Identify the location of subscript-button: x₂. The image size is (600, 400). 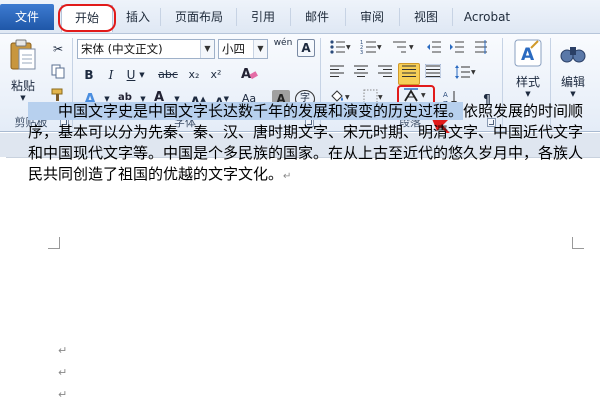
(194, 75).